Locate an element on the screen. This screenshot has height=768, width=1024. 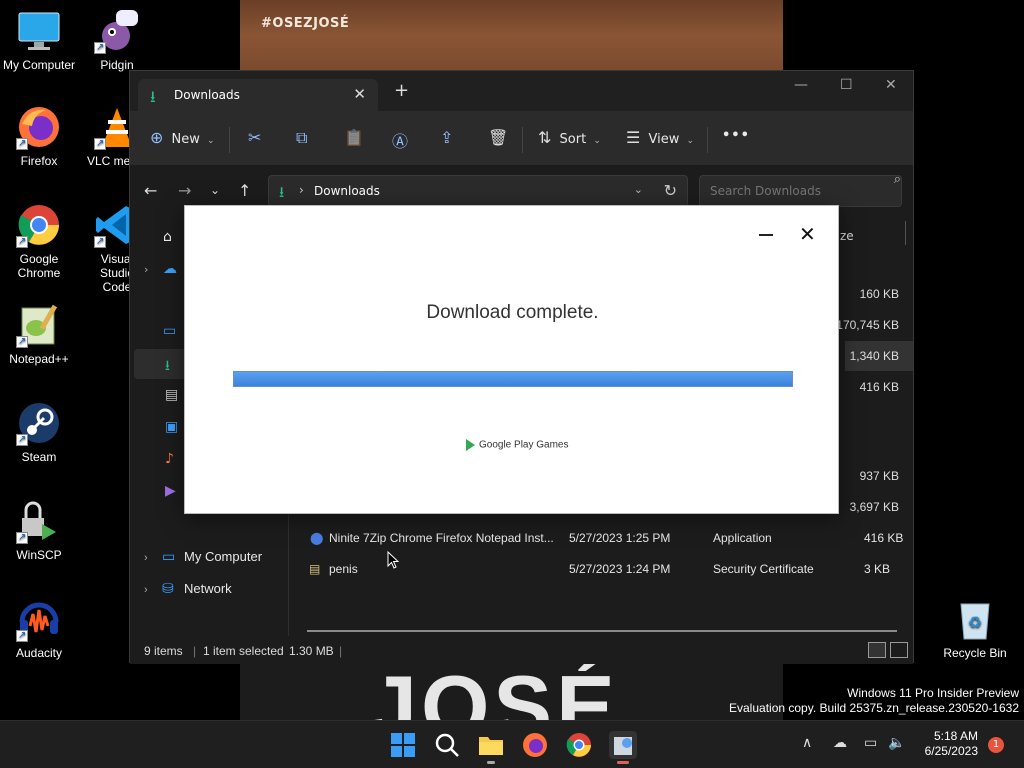
taskbar-firefox is located at coordinates (535, 745).